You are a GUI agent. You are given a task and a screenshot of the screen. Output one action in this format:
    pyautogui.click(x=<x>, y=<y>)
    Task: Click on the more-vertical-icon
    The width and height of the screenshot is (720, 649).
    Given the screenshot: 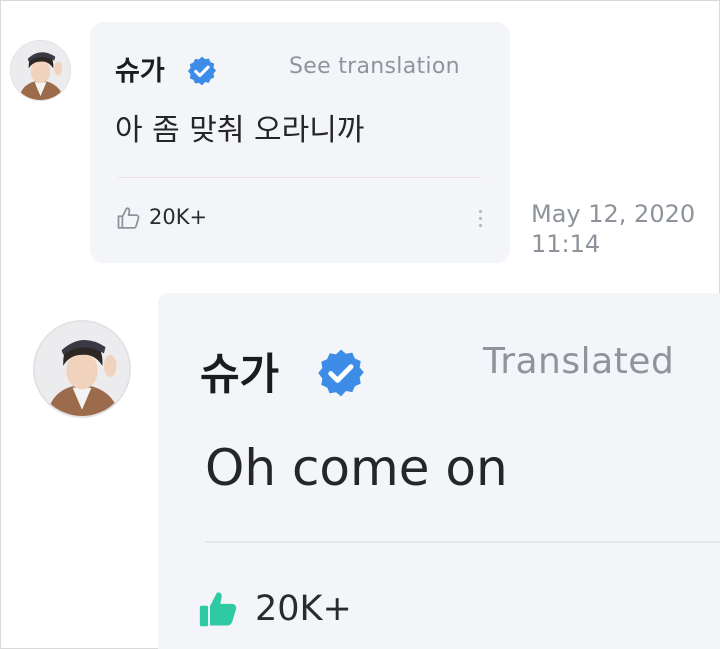 What is the action you would take?
    pyautogui.click(x=481, y=220)
    